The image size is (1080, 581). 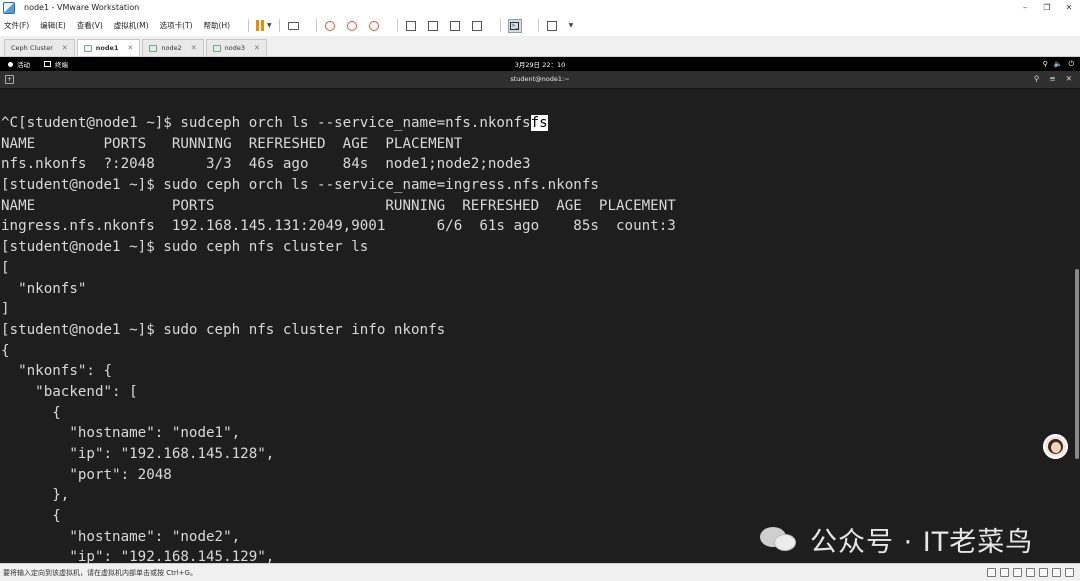 What do you see at coordinates (338, 289) in the screenshot?
I see `terminal-line: "nkonfs"` at bounding box center [338, 289].